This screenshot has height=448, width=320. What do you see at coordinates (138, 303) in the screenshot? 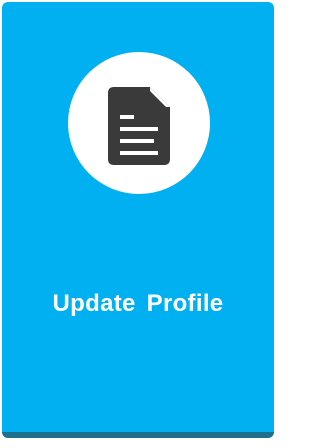
I see `card-label: Update Profile` at bounding box center [138, 303].